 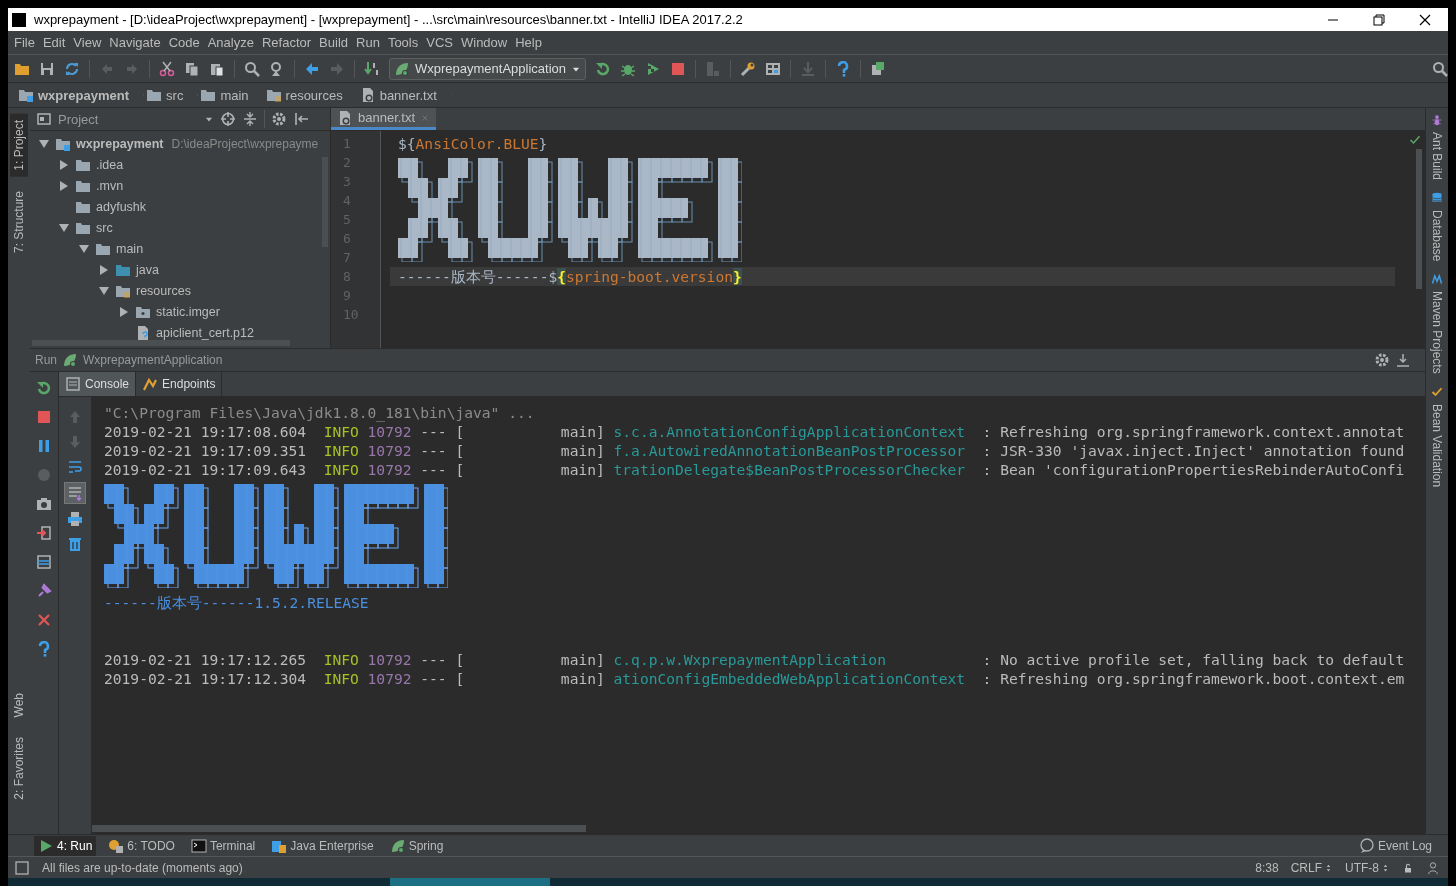 What do you see at coordinates (44, 446) in the screenshot?
I see `pause-icon` at bounding box center [44, 446].